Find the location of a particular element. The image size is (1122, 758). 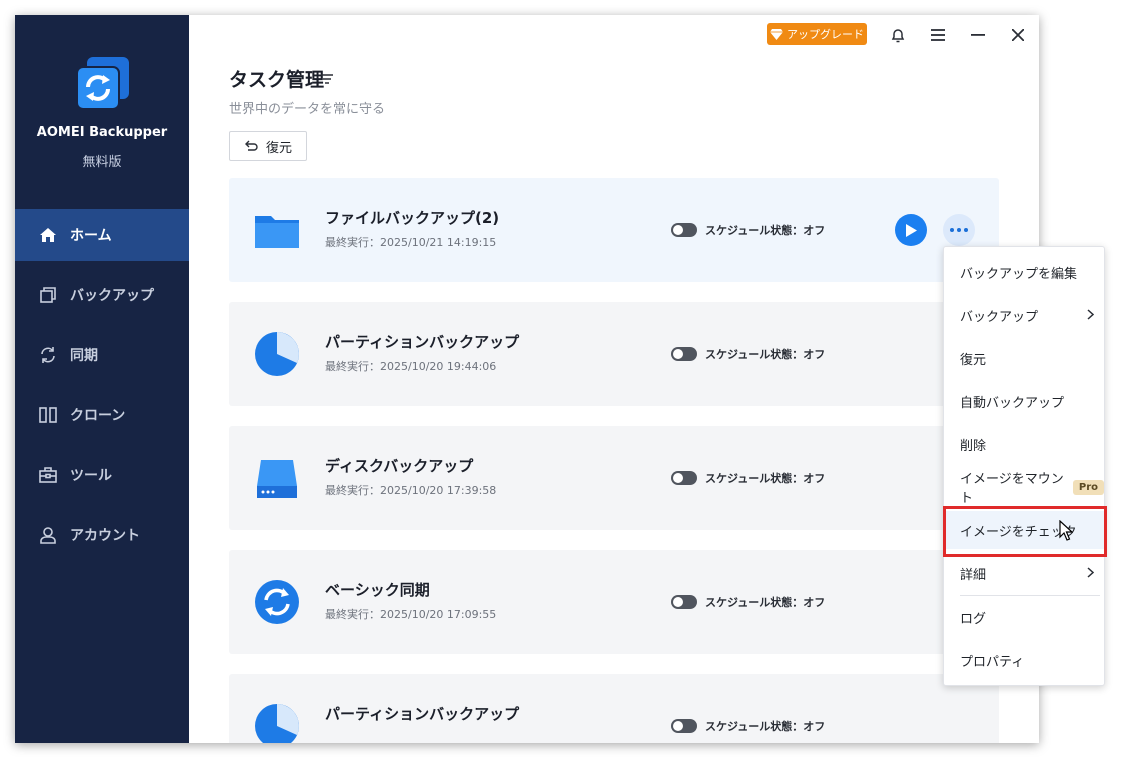

restore-label: 復元 is located at coordinates (278, 148).